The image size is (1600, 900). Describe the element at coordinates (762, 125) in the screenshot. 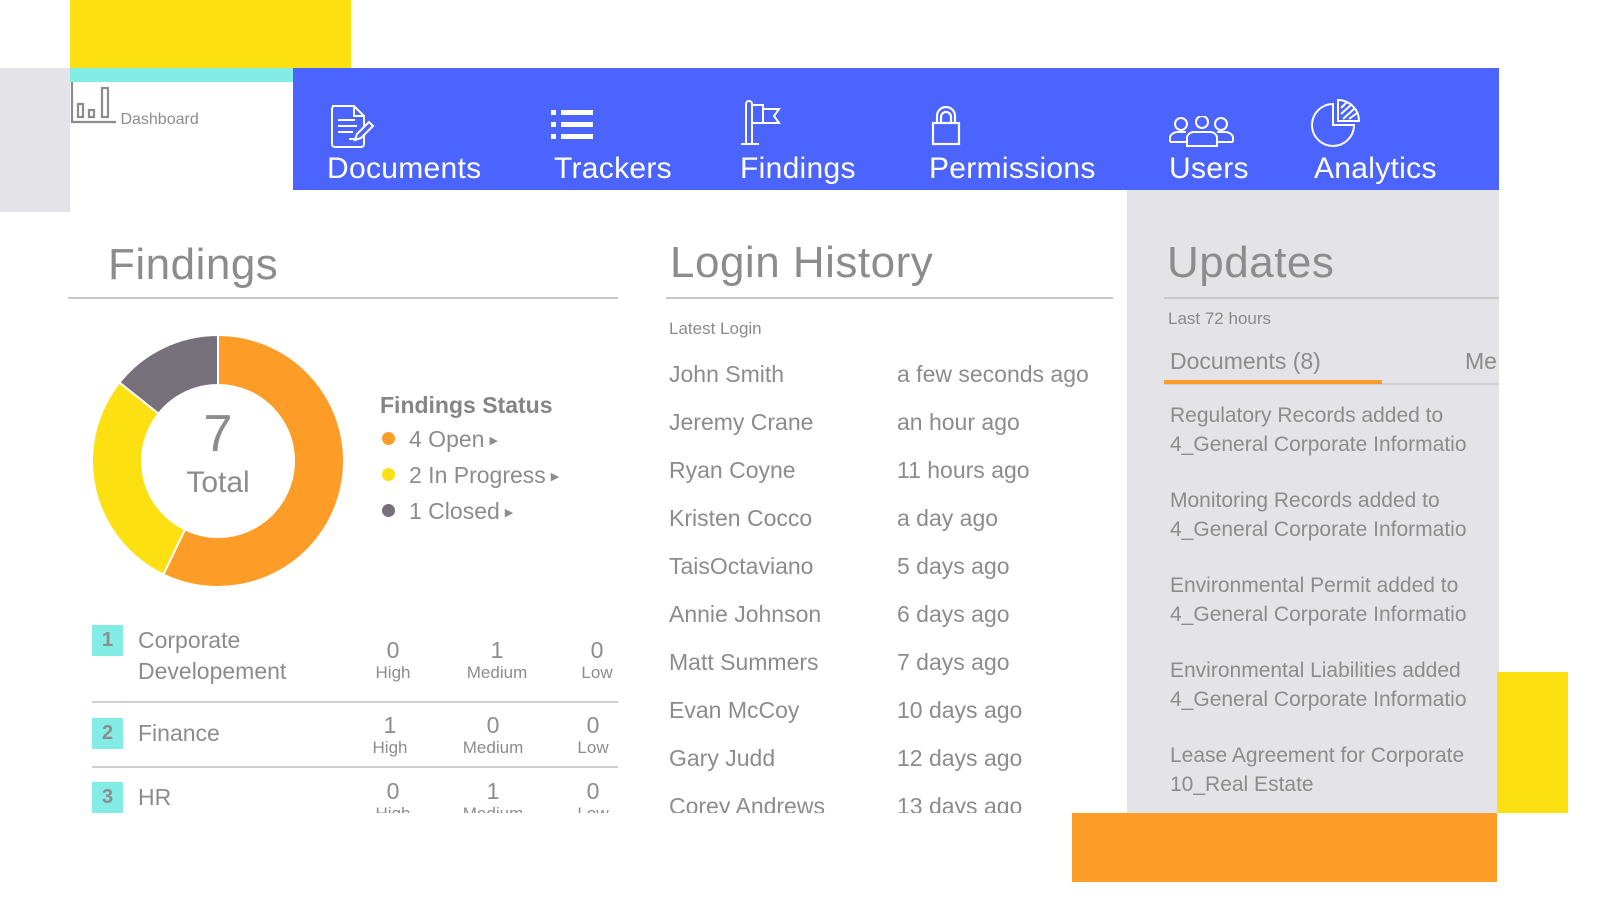

I see `flag-icon` at that location.